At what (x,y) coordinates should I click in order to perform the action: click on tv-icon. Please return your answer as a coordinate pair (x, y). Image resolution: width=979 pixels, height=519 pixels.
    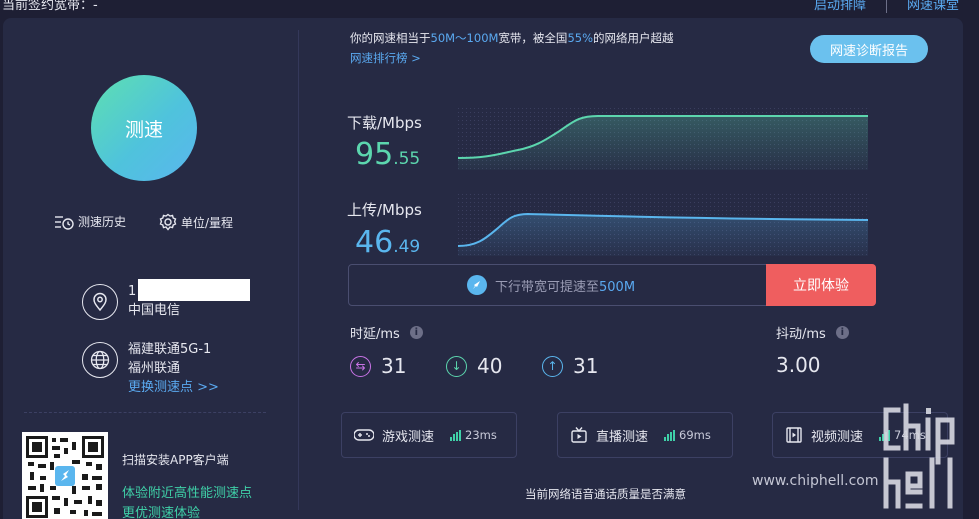
    Looking at the image, I should click on (579, 435).